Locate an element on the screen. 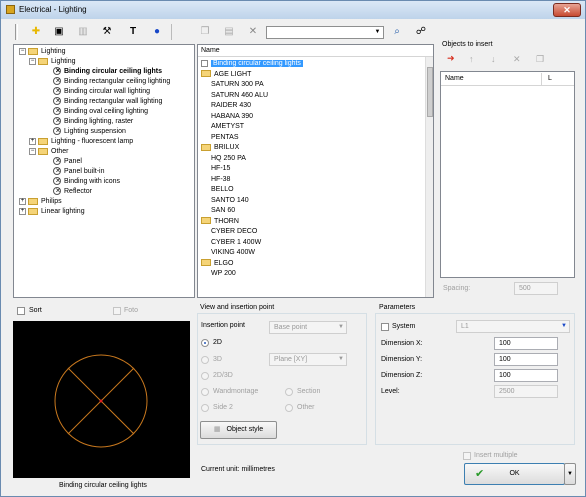 This screenshot has height=497, width=586. tree-item: Binding rectangular wall lighting is located at coordinates (107, 101).